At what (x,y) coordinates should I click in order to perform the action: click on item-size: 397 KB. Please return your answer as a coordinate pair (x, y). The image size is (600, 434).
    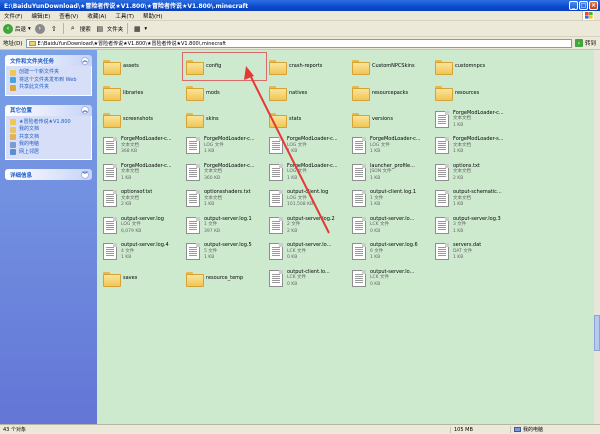
    Looking at the image, I should click on (212, 231).